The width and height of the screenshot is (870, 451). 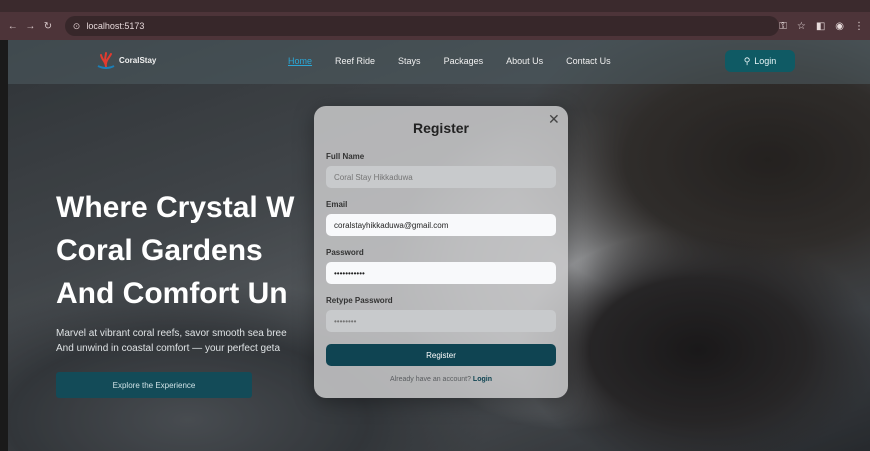 I want to click on login-button: ⚲ Login, so click(x=760, y=61).